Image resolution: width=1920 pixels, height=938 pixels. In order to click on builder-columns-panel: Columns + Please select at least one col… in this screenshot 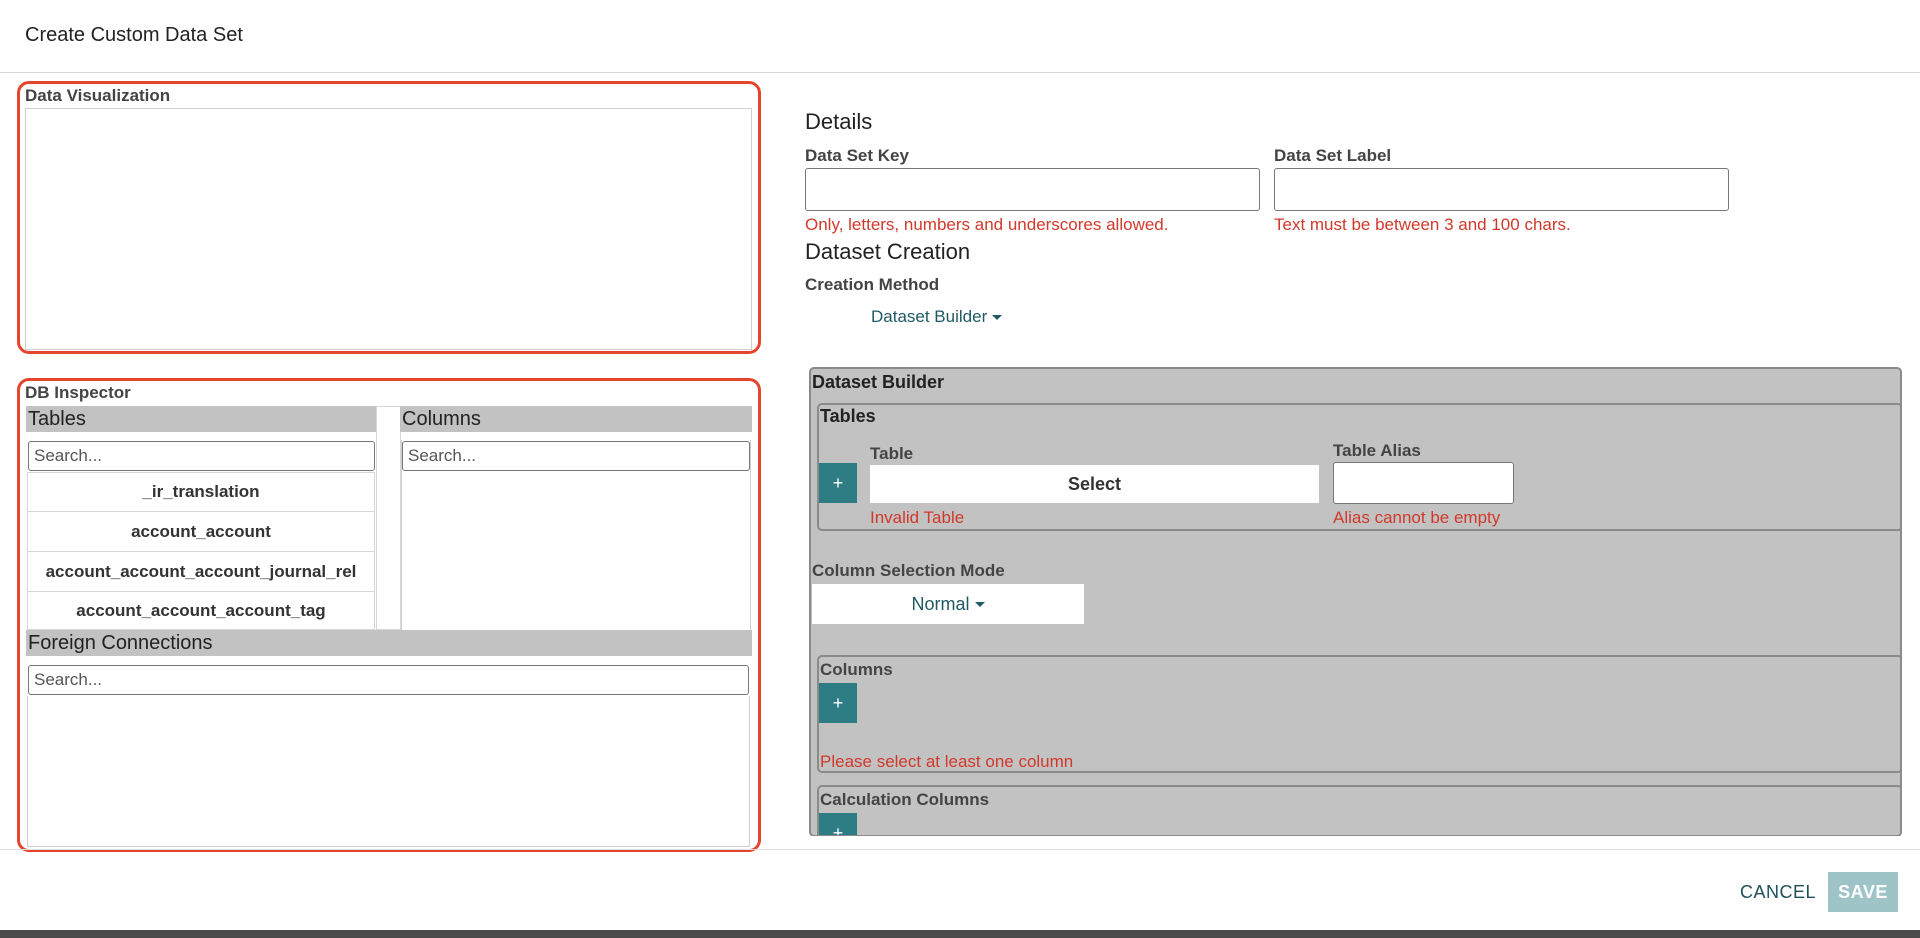, I will do `click(1358, 714)`.